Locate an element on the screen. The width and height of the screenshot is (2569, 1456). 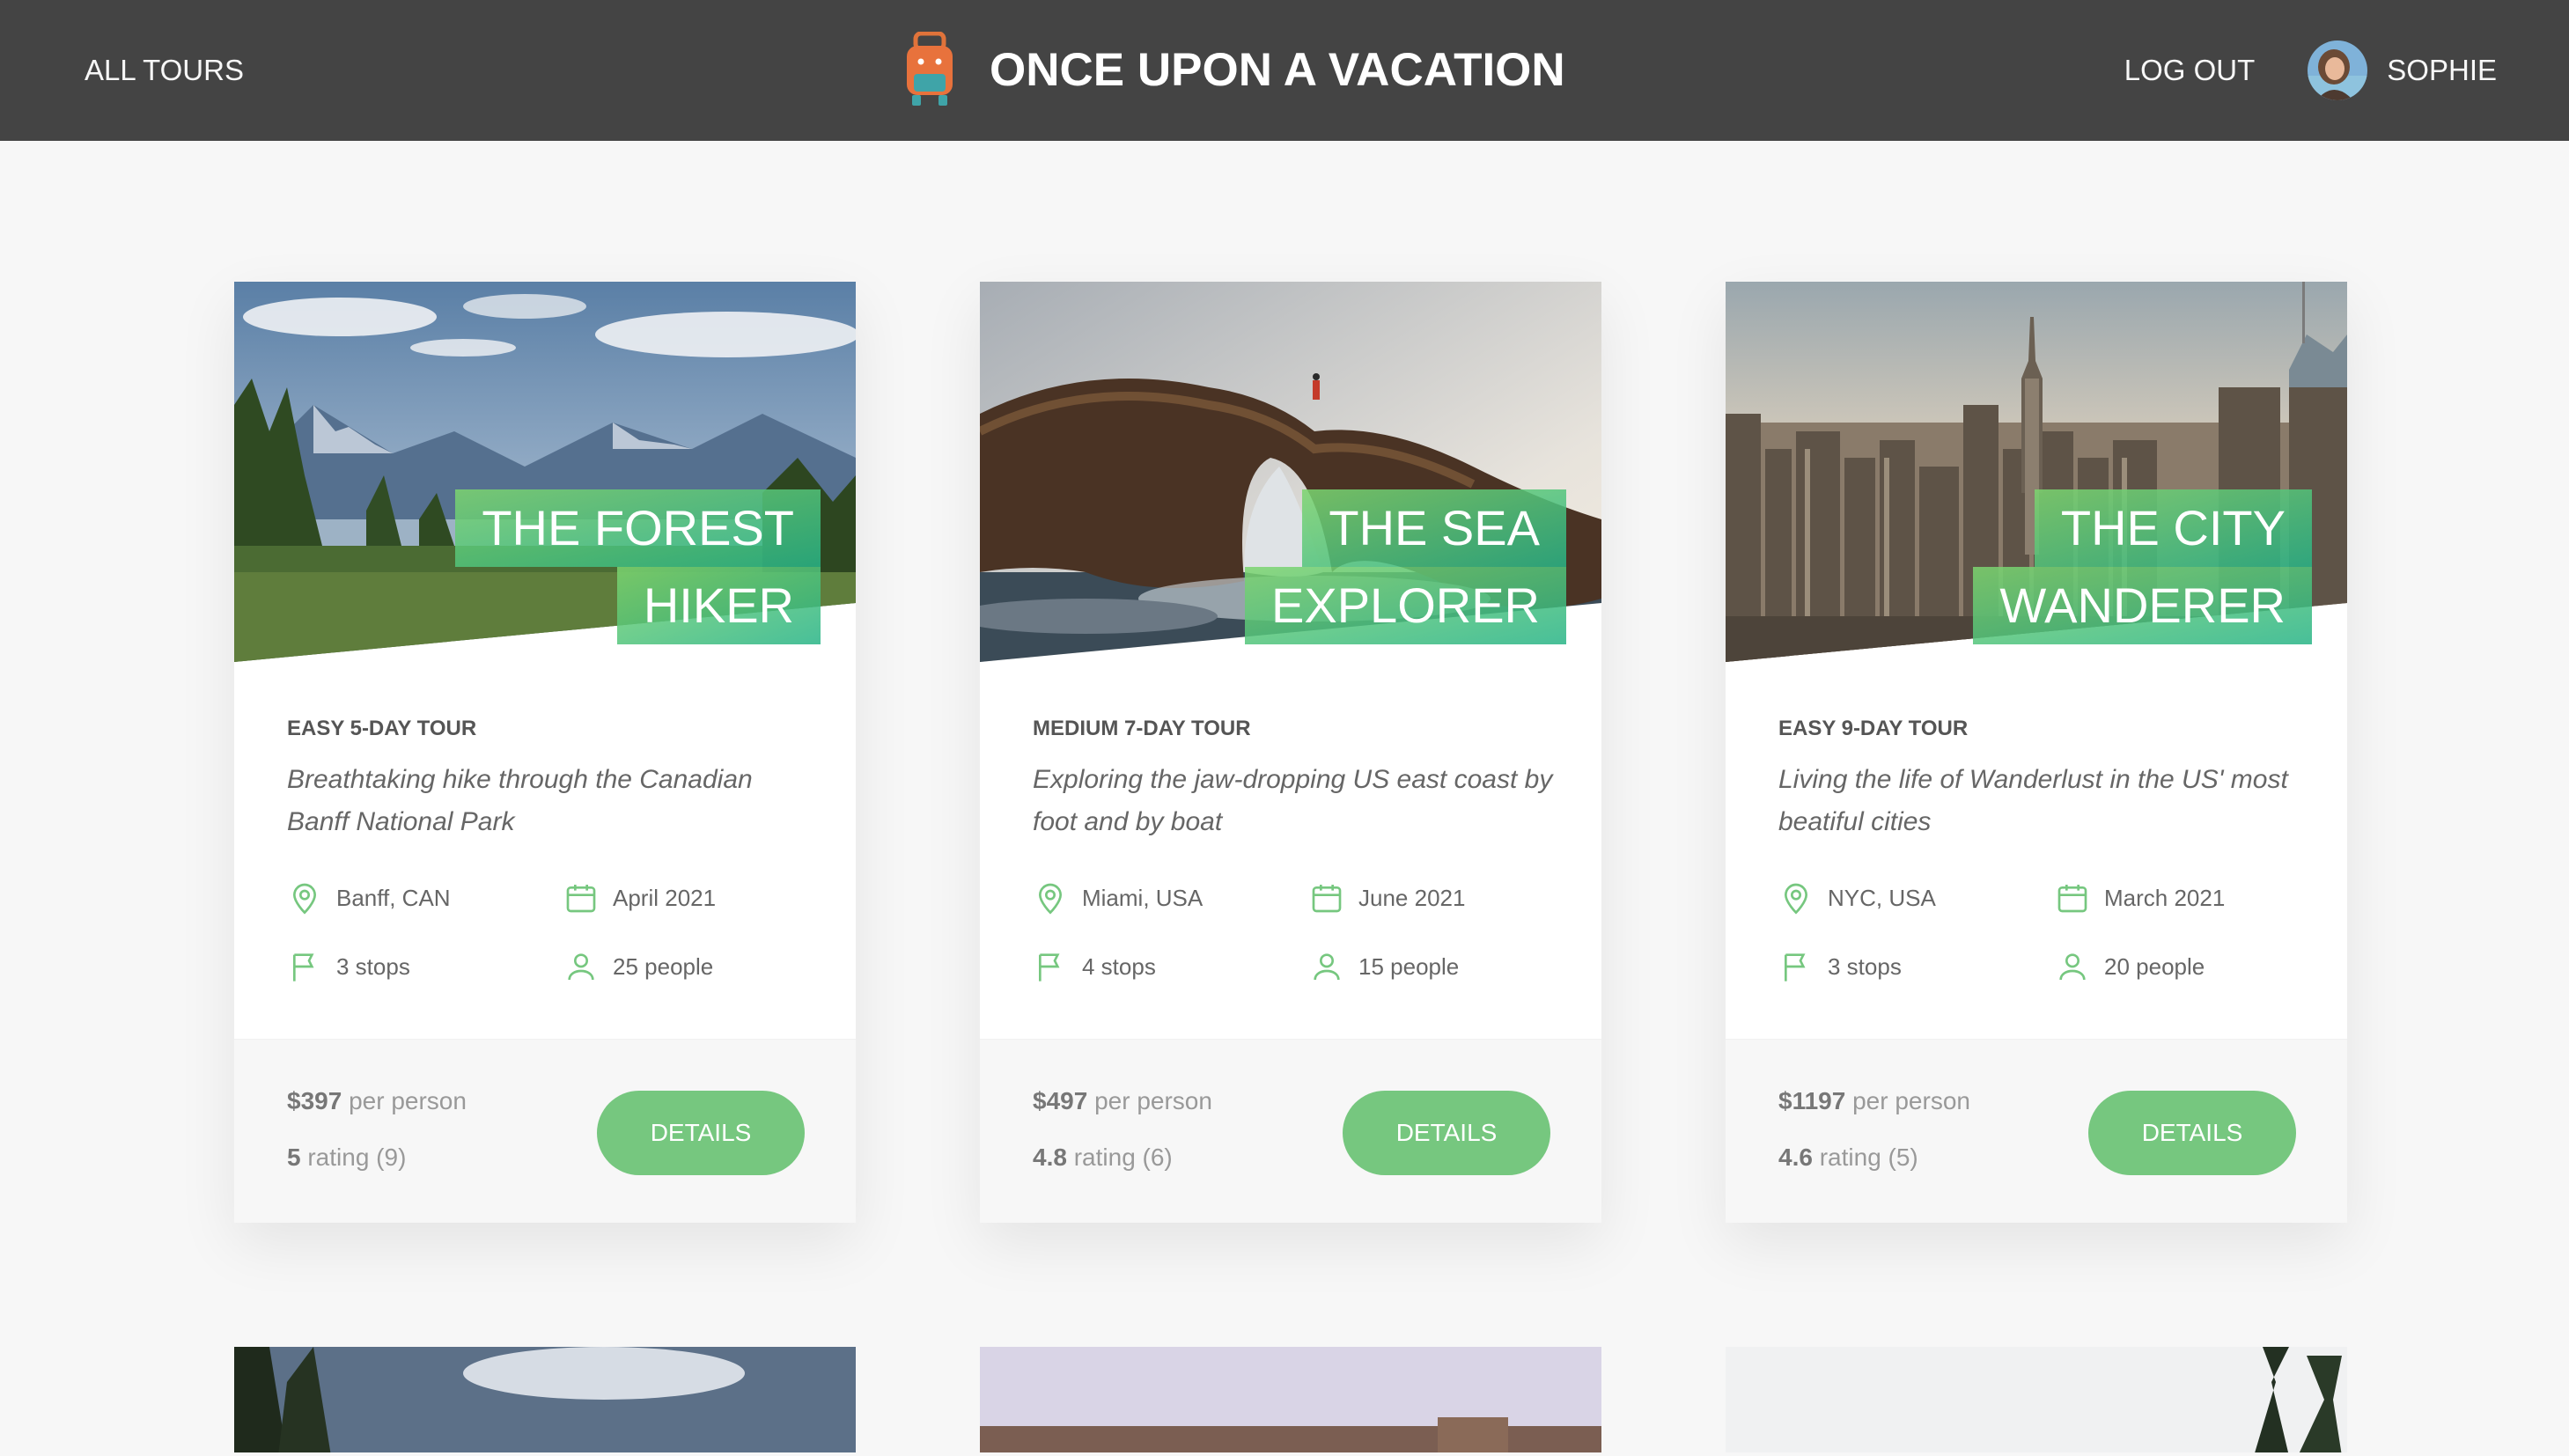
user-avatar is located at coordinates (2338, 70).